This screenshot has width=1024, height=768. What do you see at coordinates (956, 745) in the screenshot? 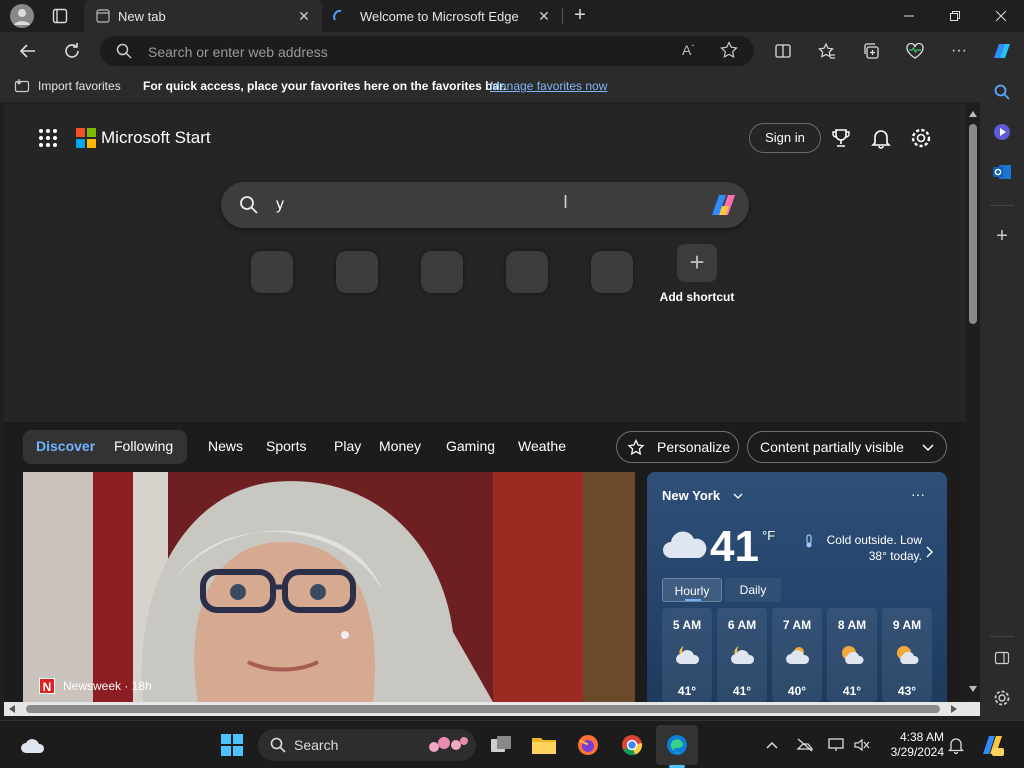
I see `notification-bell-icon` at bounding box center [956, 745].